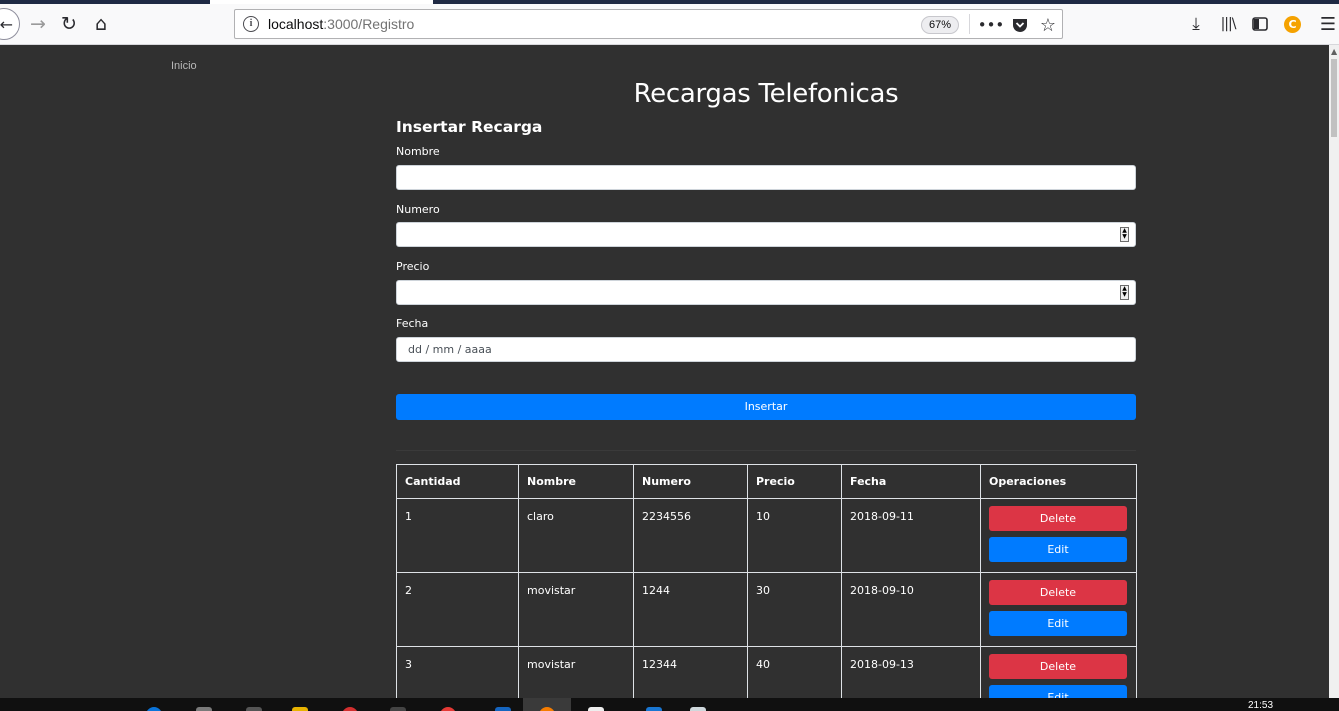 The image size is (1339, 711). Describe the element at coordinates (766, 349) in the screenshot. I see `fecha-field: dd / mm / aaaa` at that location.